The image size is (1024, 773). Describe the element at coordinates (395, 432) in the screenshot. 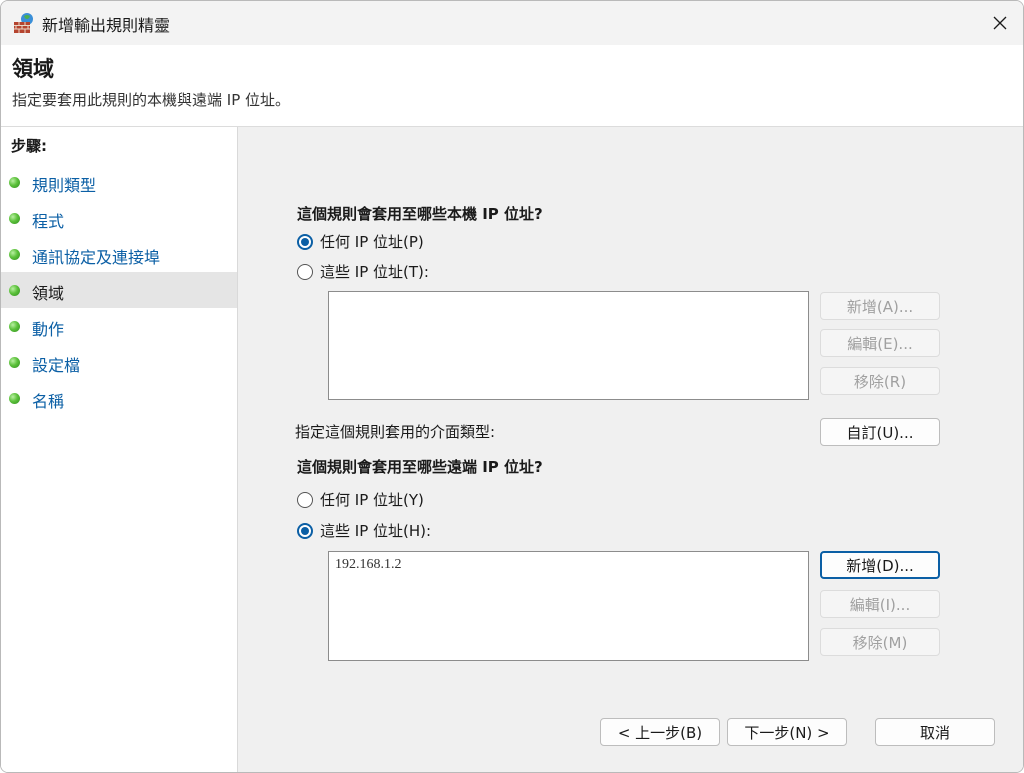

I see `interface-type-label: 指定這個規則套用的介面類型:` at that location.